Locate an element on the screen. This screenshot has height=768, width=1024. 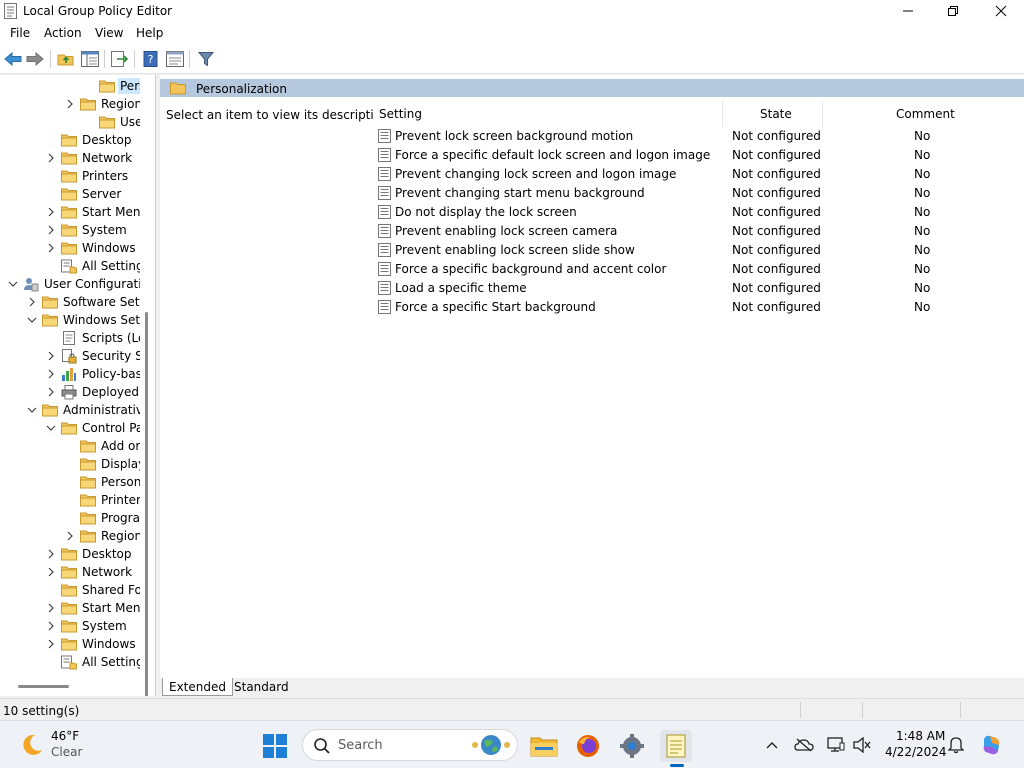
up-one-level-button is located at coordinates (66, 59).